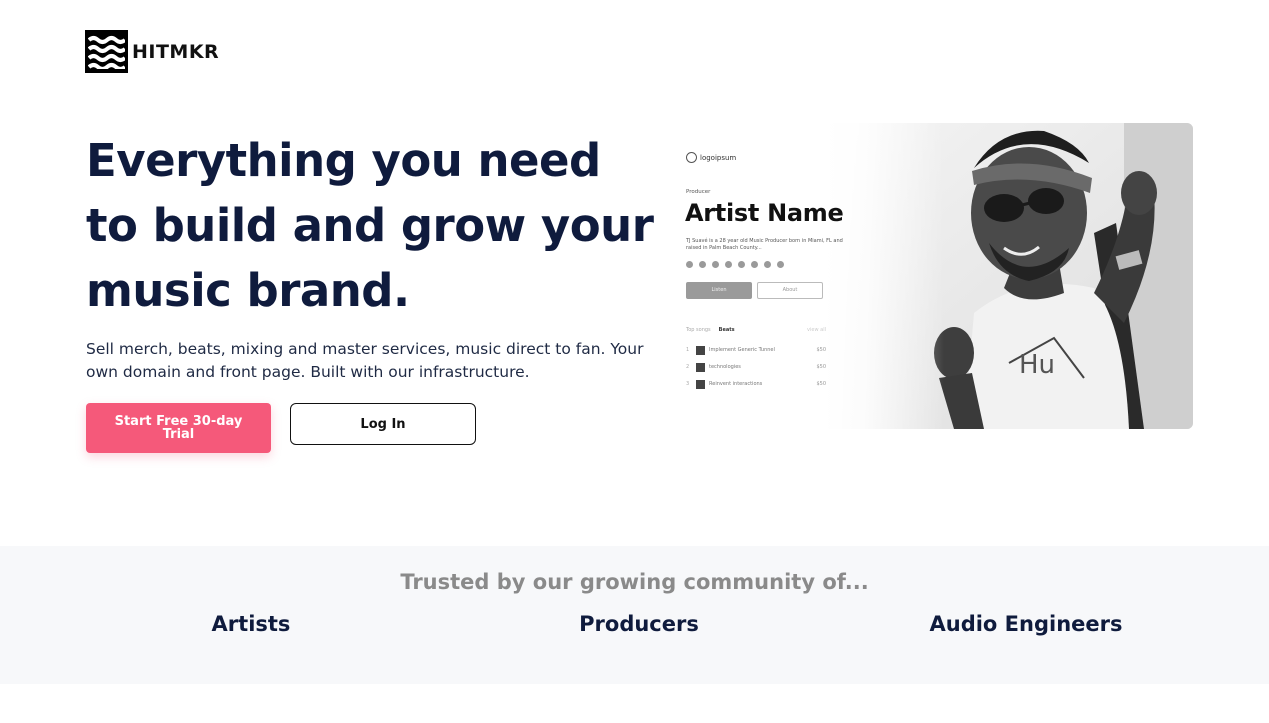 The width and height of the screenshot is (1269, 723). Describe the element at coordinates (756, 384) in the screenshot. I see `preview-track-row: 3 Reinvent interactions $50` at that location.